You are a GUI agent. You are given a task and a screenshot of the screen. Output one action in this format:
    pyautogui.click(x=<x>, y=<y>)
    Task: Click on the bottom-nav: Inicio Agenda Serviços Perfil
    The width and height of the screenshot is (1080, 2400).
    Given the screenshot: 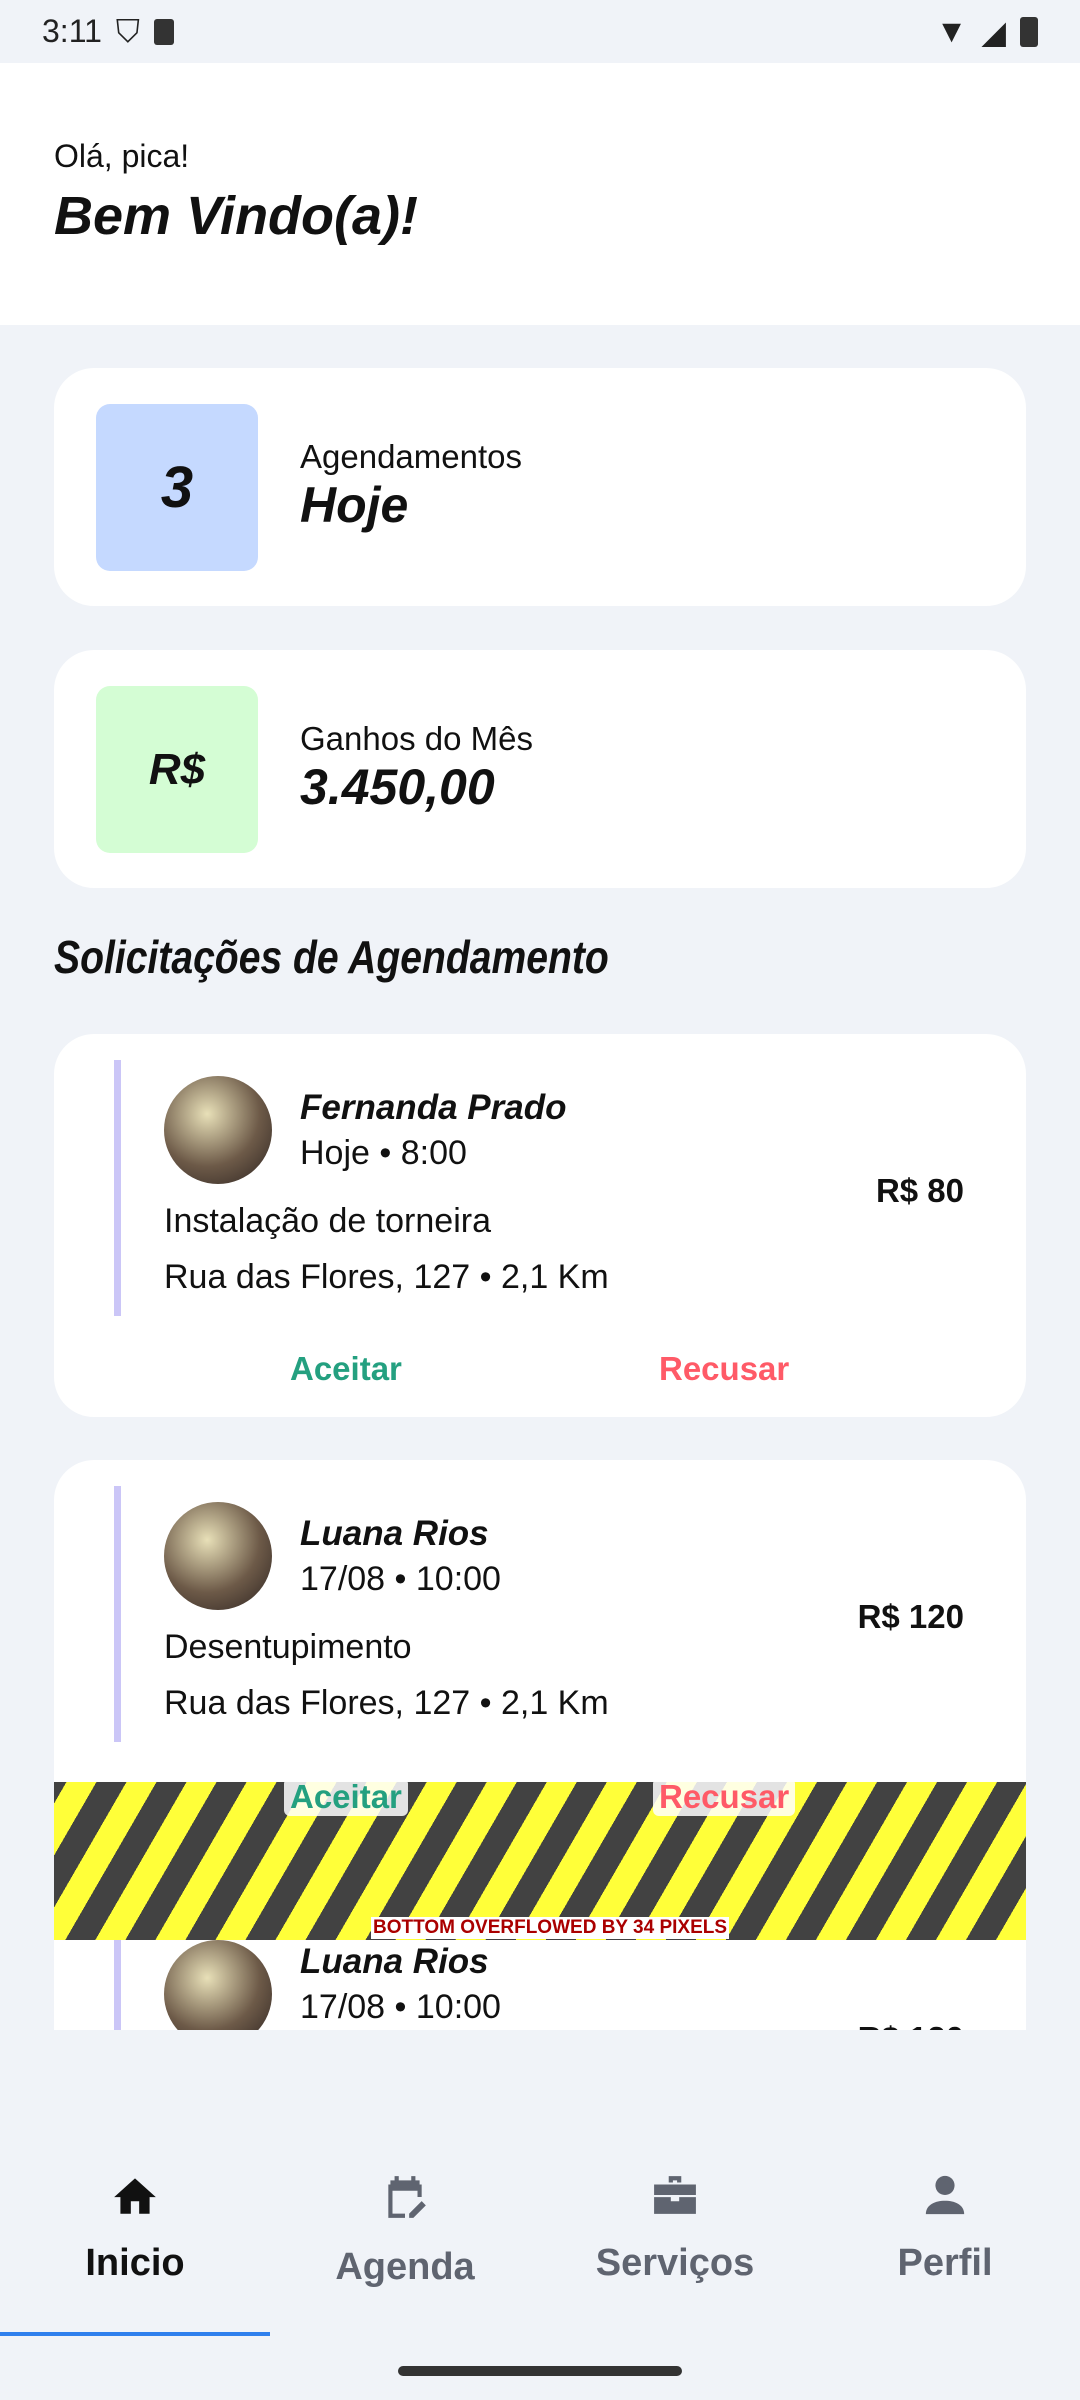 What is the action you would take?
    pyautogui.click(x=540, y=2235)
    